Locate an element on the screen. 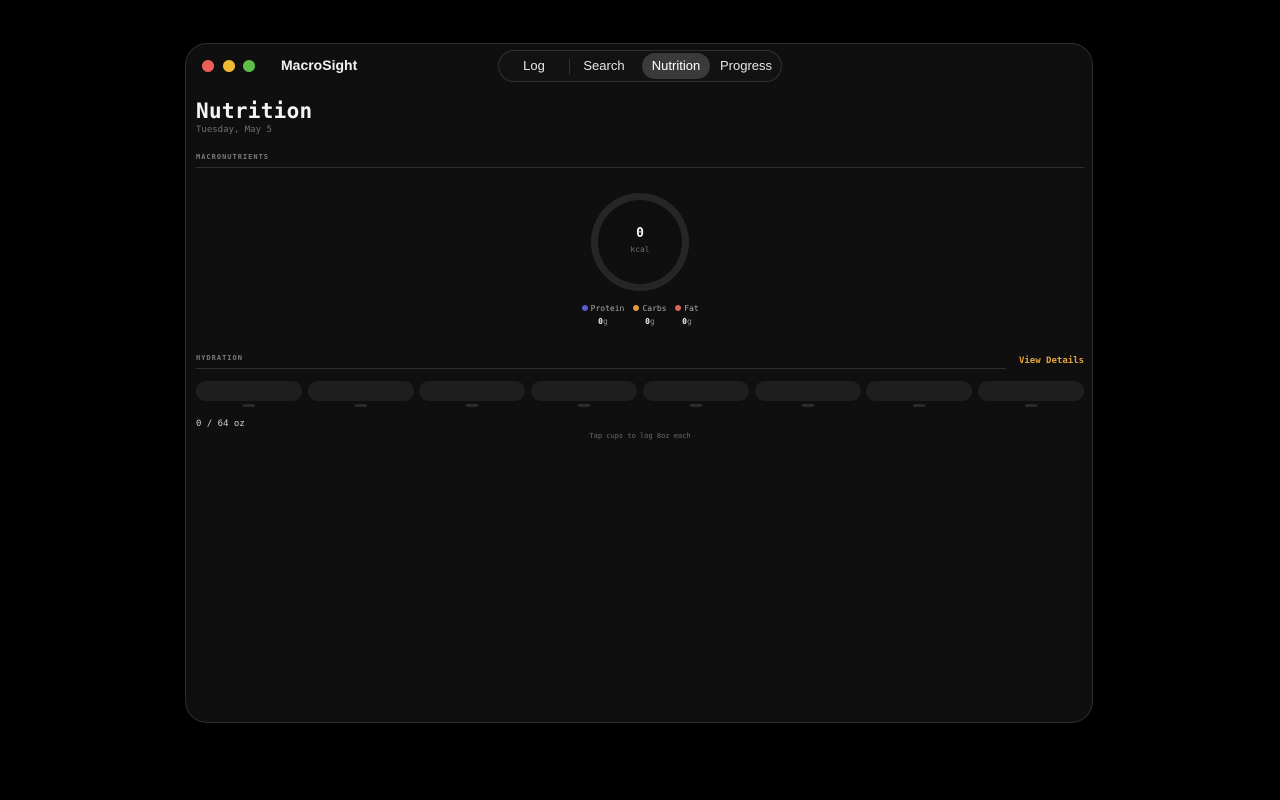 The width and height of the screenshot is (1280, 800). hydration-total: 0 / 64 oz is located at coordinates (220, 424).